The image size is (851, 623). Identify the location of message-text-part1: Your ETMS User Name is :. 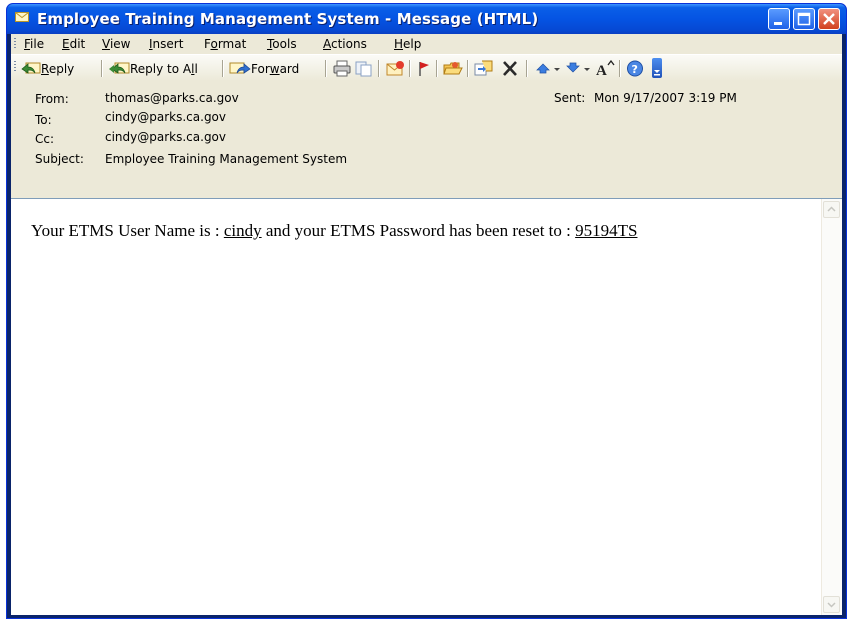
(127, 230).